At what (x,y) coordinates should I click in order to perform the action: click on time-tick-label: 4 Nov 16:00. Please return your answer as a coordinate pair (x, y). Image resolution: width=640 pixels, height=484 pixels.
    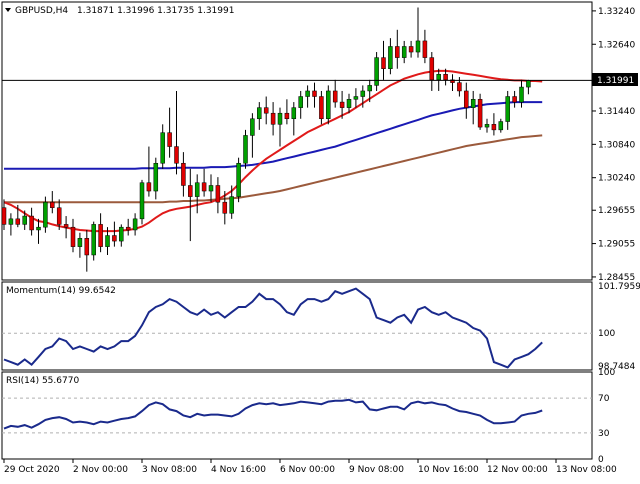
    Looking at the image, I should click on (238, 470).